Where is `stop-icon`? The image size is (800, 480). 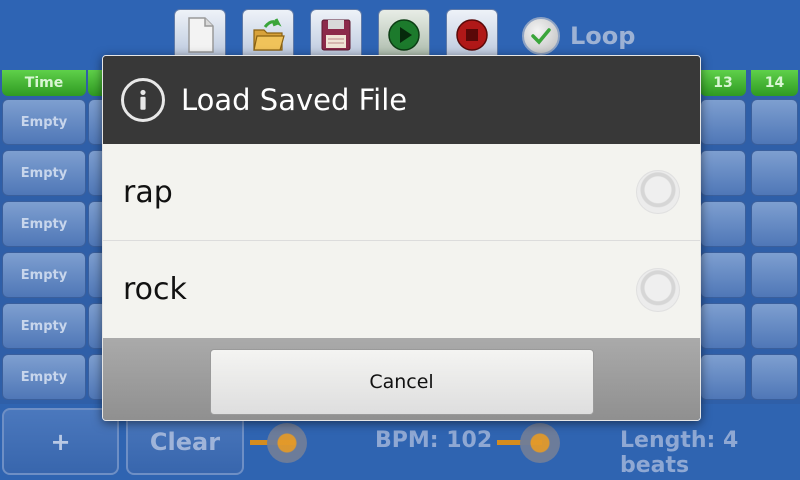
stop-icon is located at coordinates (472, 35).